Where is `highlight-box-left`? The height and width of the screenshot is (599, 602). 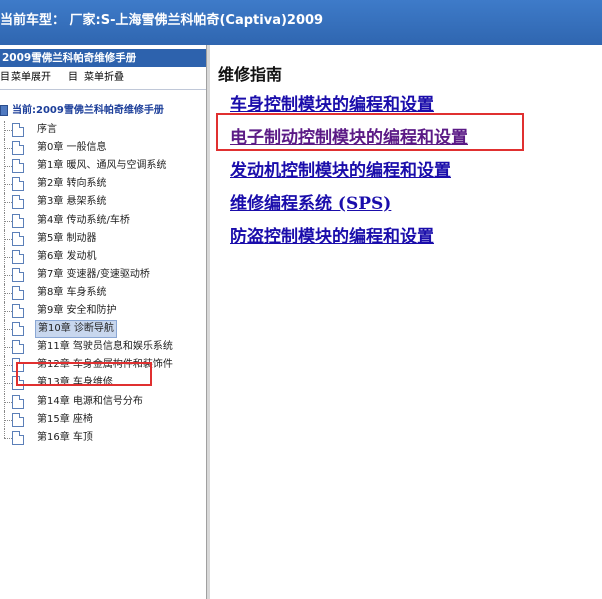 highlight-box-left is located at coordinates (84, 374).